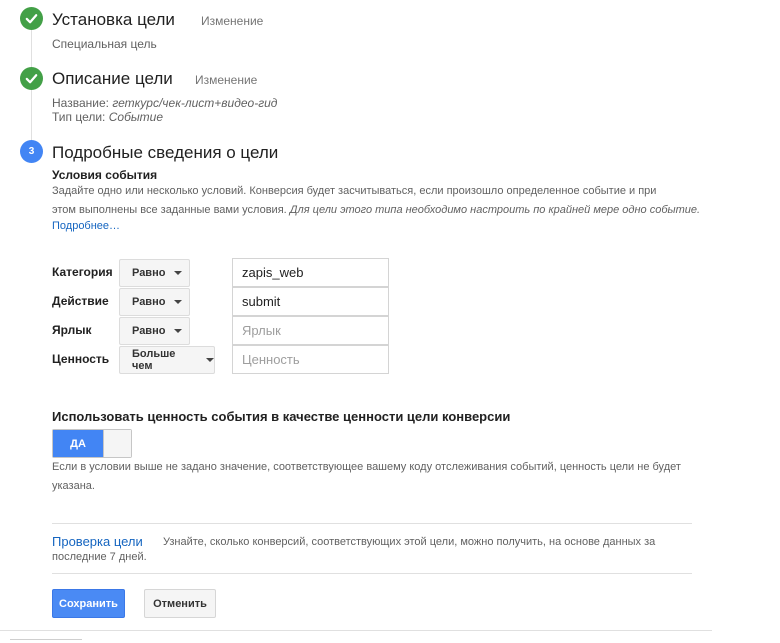 The width and height of the screenshot is (780, 643). I want to click on step-1-edit-link: Изменение, so click(232, 21).